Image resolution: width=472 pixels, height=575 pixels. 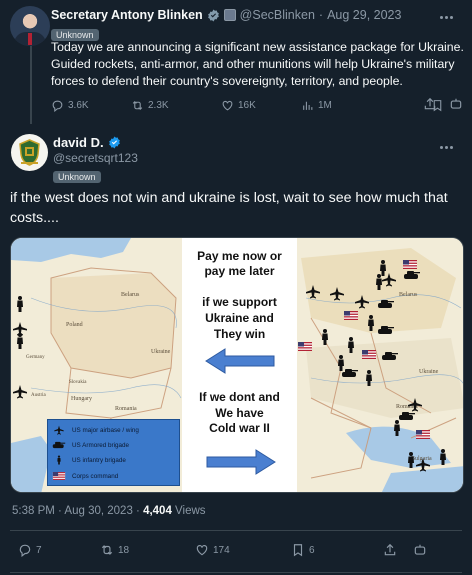 What do you see at coordinates (157, 511) in the screenshot?
I see `views-count: 4,404` at bounding box center [157, 511].